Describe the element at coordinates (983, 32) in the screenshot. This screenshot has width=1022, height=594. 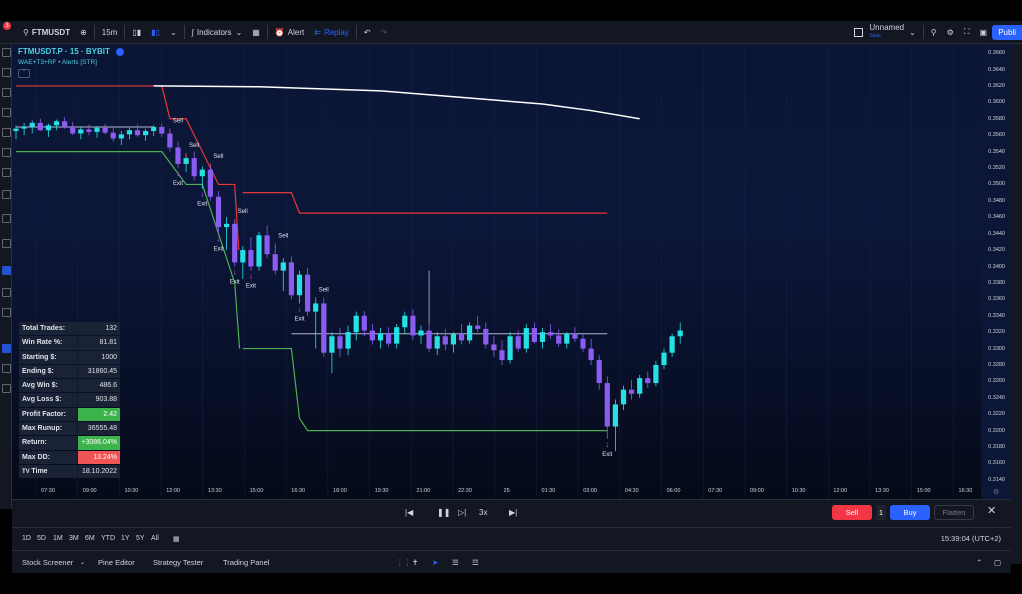
I see `snapshot-button: ▣` at that location.